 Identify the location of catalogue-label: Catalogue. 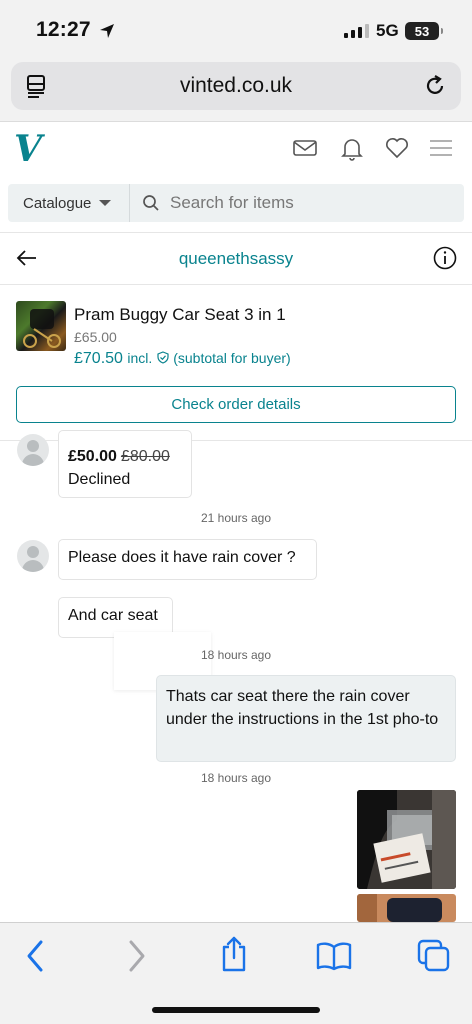
(57, 203).